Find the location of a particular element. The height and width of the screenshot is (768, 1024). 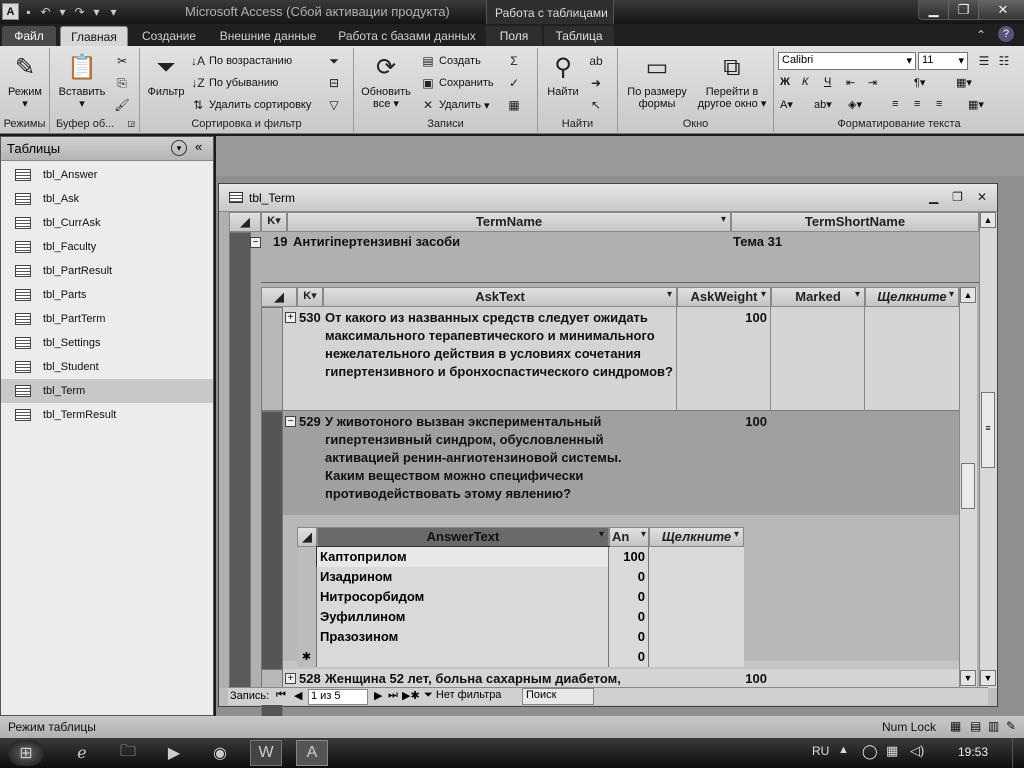

ribbon-collapse-icon: ⌃ is located at coordinates (981, 35).